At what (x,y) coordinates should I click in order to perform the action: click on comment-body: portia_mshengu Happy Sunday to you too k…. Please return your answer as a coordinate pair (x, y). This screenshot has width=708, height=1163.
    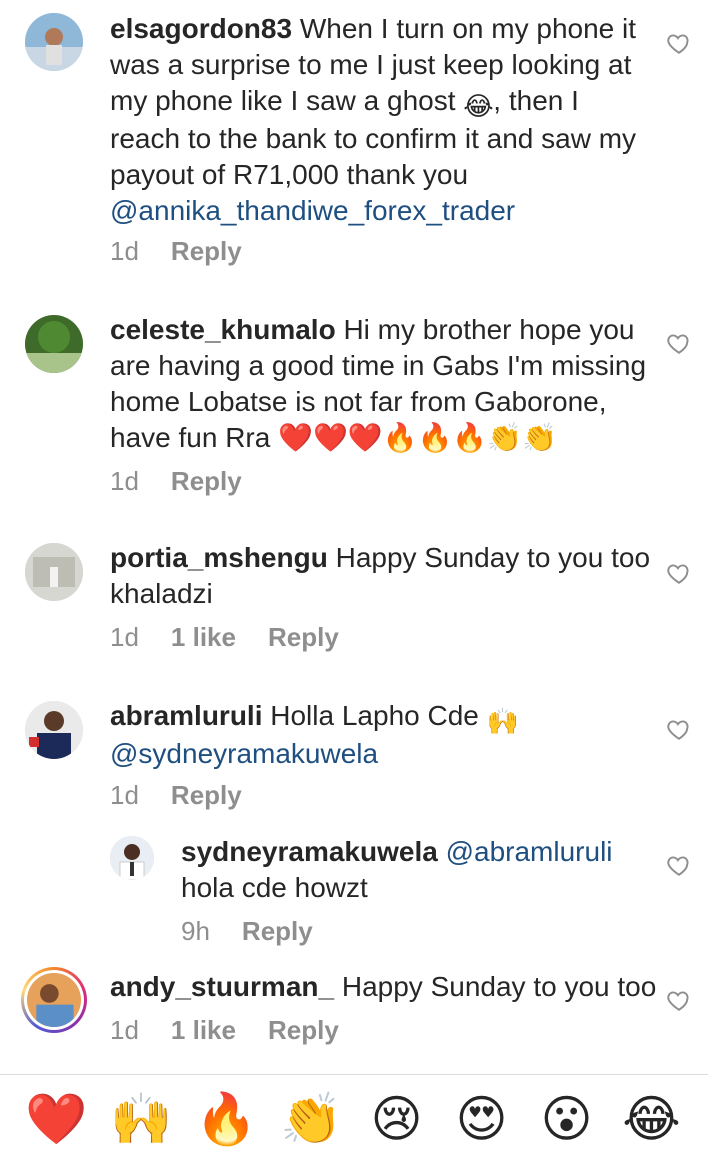
    Looking at the image, I should click on (385, 576).